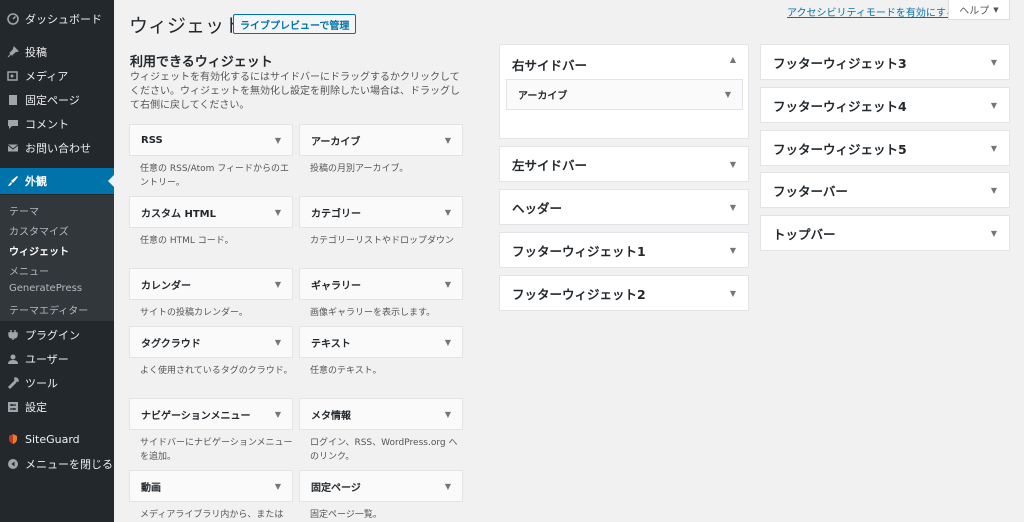  What do you see at coordinates (45, 288) in the screenshot?
I see `submenu-item-generatepress: GeneratePress` at bounding box center [45, 288].